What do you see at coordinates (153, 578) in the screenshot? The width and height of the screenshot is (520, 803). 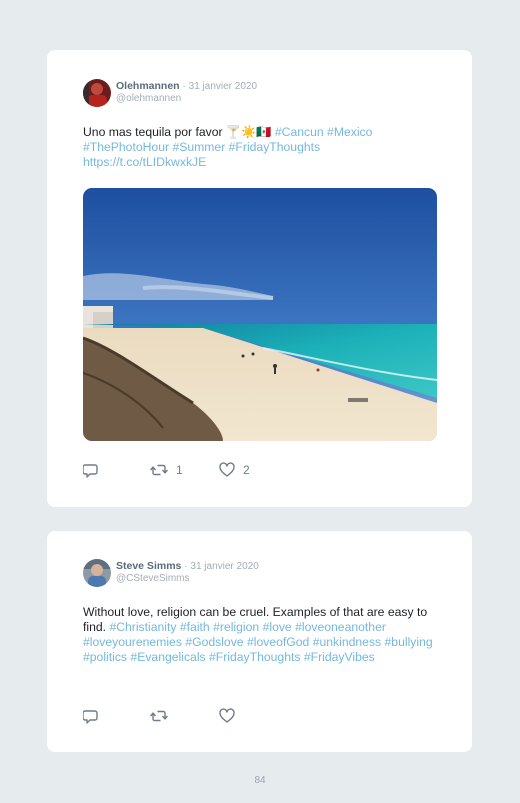 I see `author-handle: @CSteveSimms` at bounding box center [153, 578].